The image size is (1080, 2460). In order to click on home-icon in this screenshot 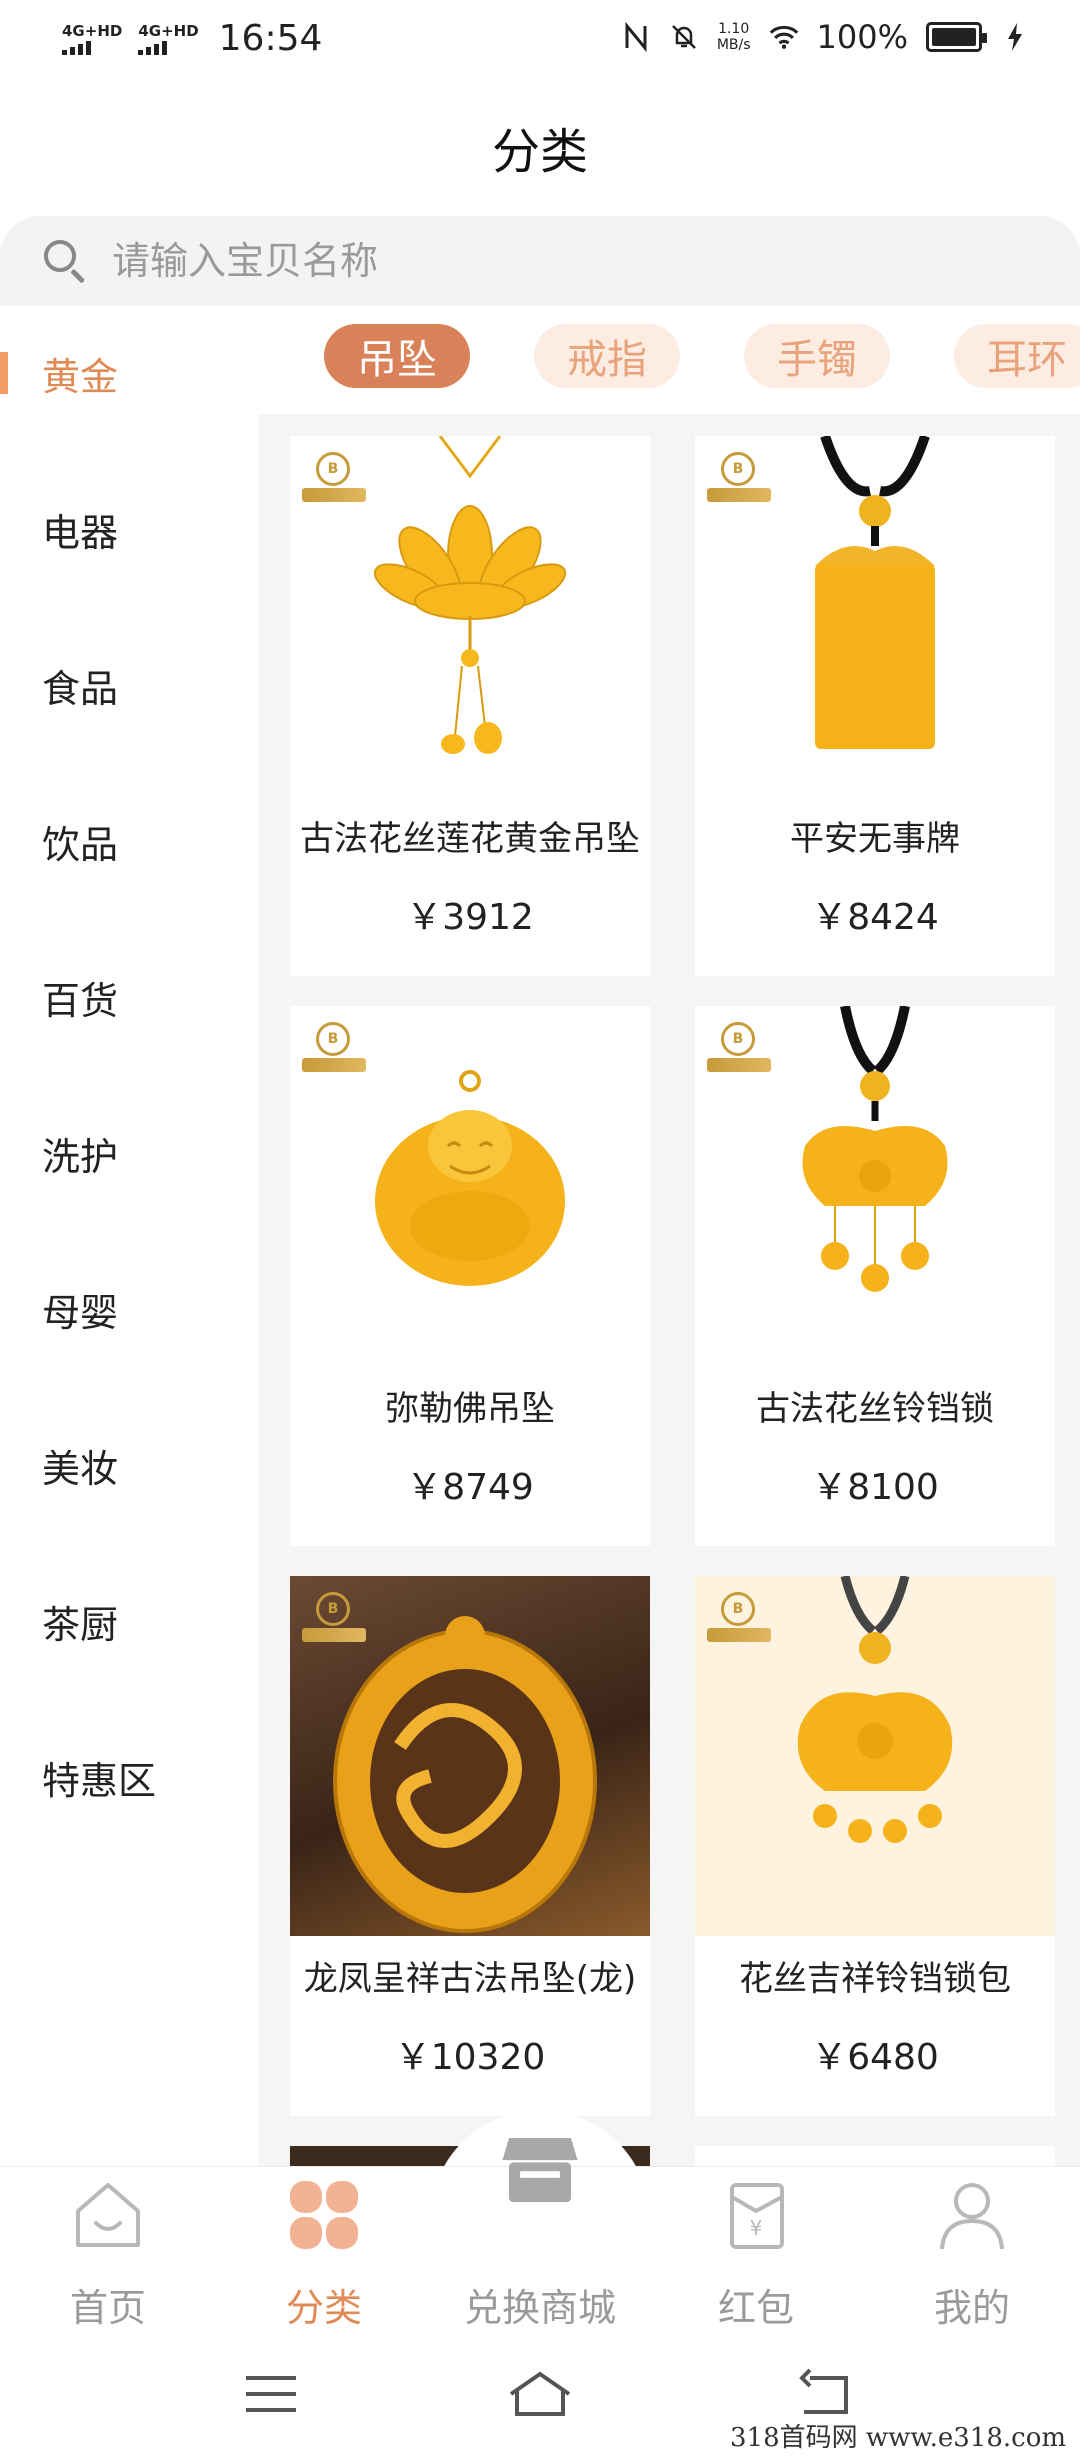, I will do `click(108, 2215)`.